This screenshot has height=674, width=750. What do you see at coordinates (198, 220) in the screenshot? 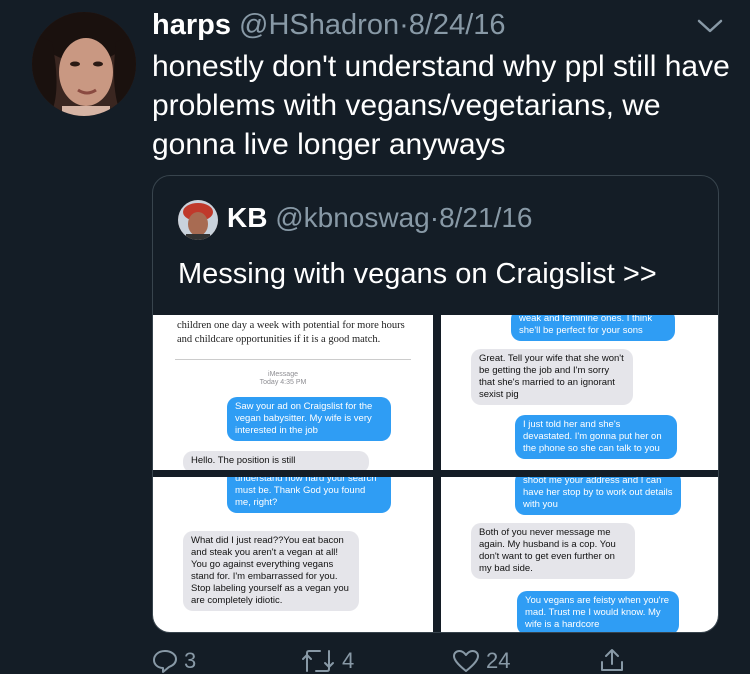
I see `quoted-author-avatar` at bounding box center [198, 220].